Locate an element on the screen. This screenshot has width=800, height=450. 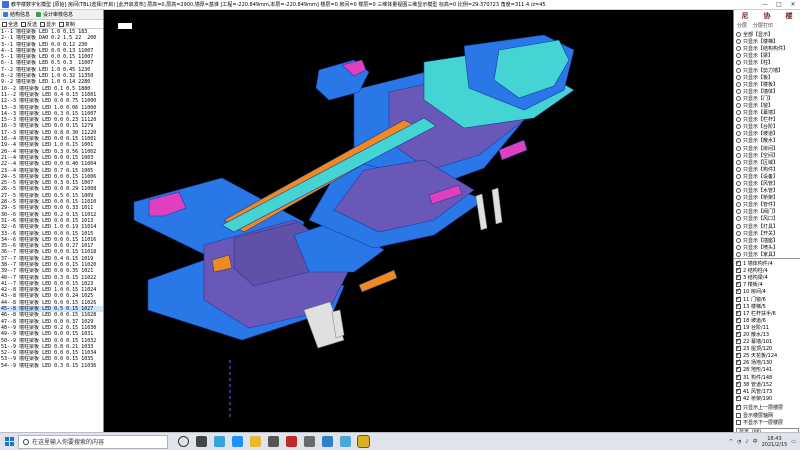
filter-option: 只显示【水管】 is located at coordinates (767, 190).